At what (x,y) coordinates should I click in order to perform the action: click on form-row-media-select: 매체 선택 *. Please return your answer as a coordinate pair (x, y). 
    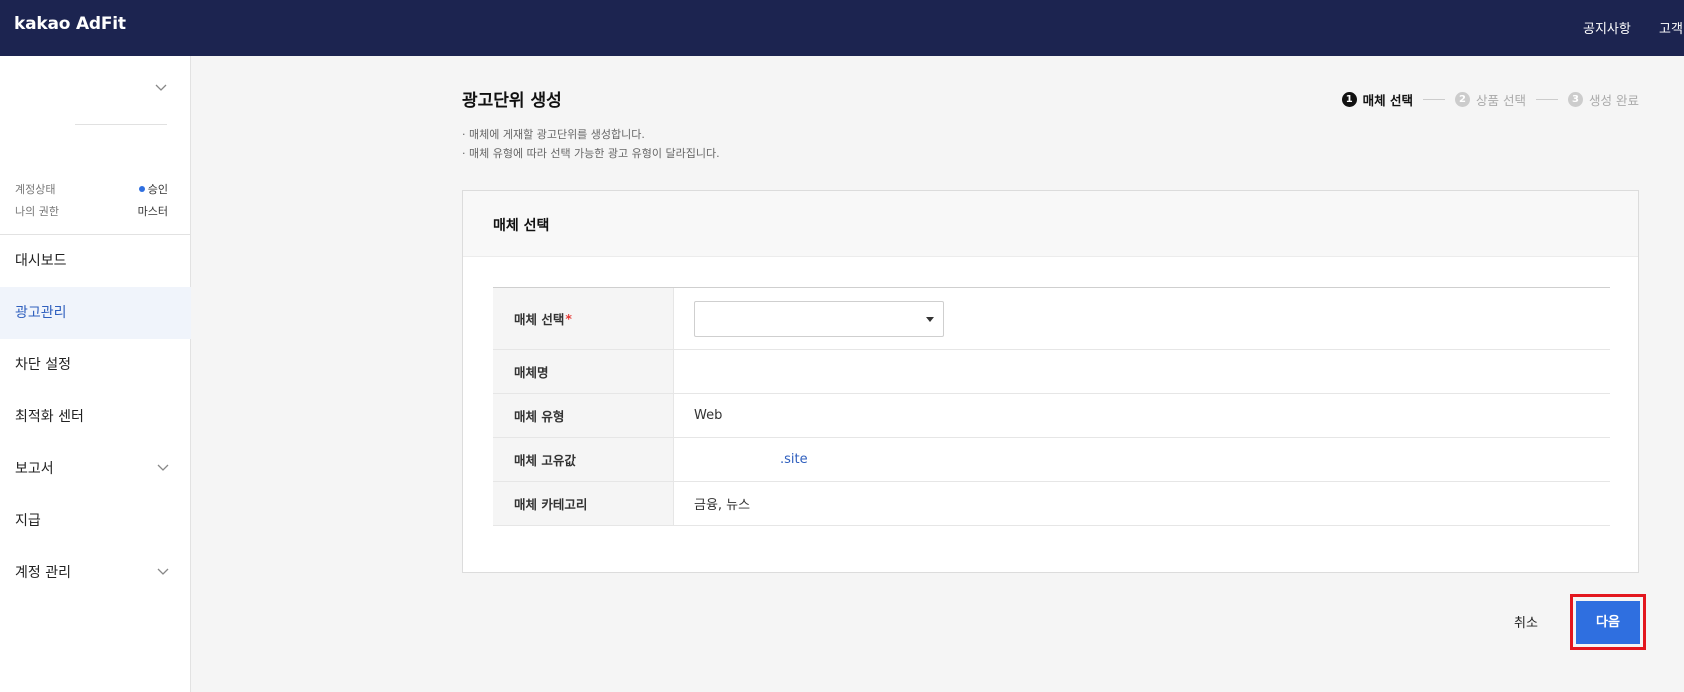
    Looking at the image, I should click on (1051, 319).